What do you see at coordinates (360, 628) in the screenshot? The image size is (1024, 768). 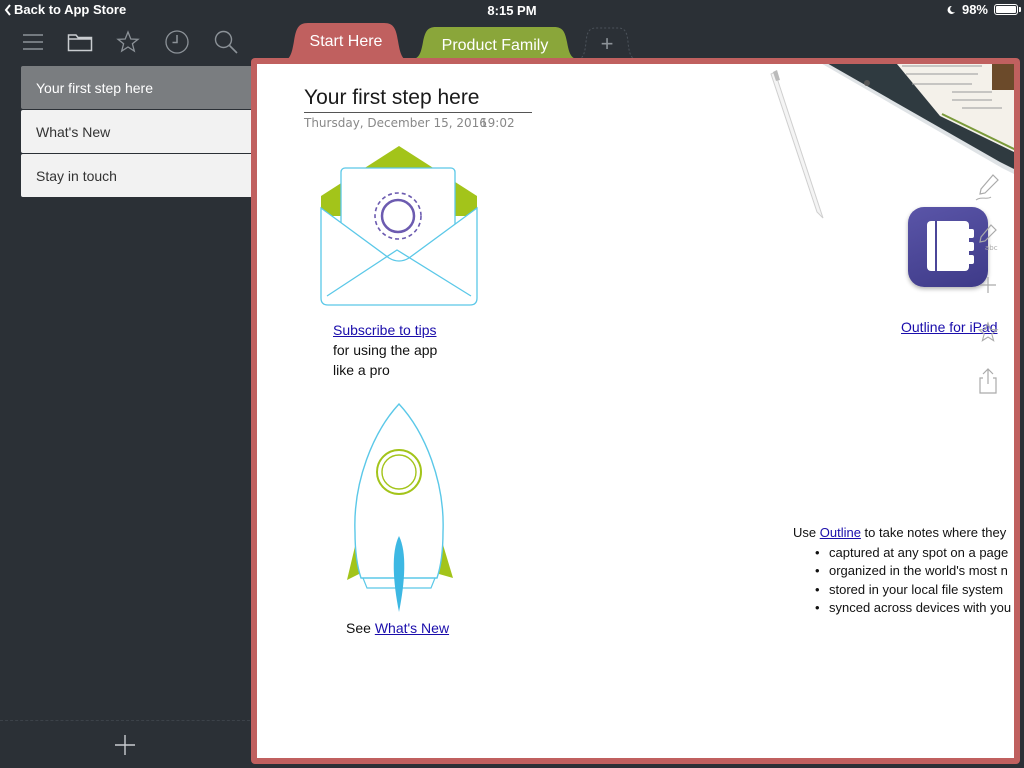 I see `see-prefix: See` at bounding box center [360, 628].